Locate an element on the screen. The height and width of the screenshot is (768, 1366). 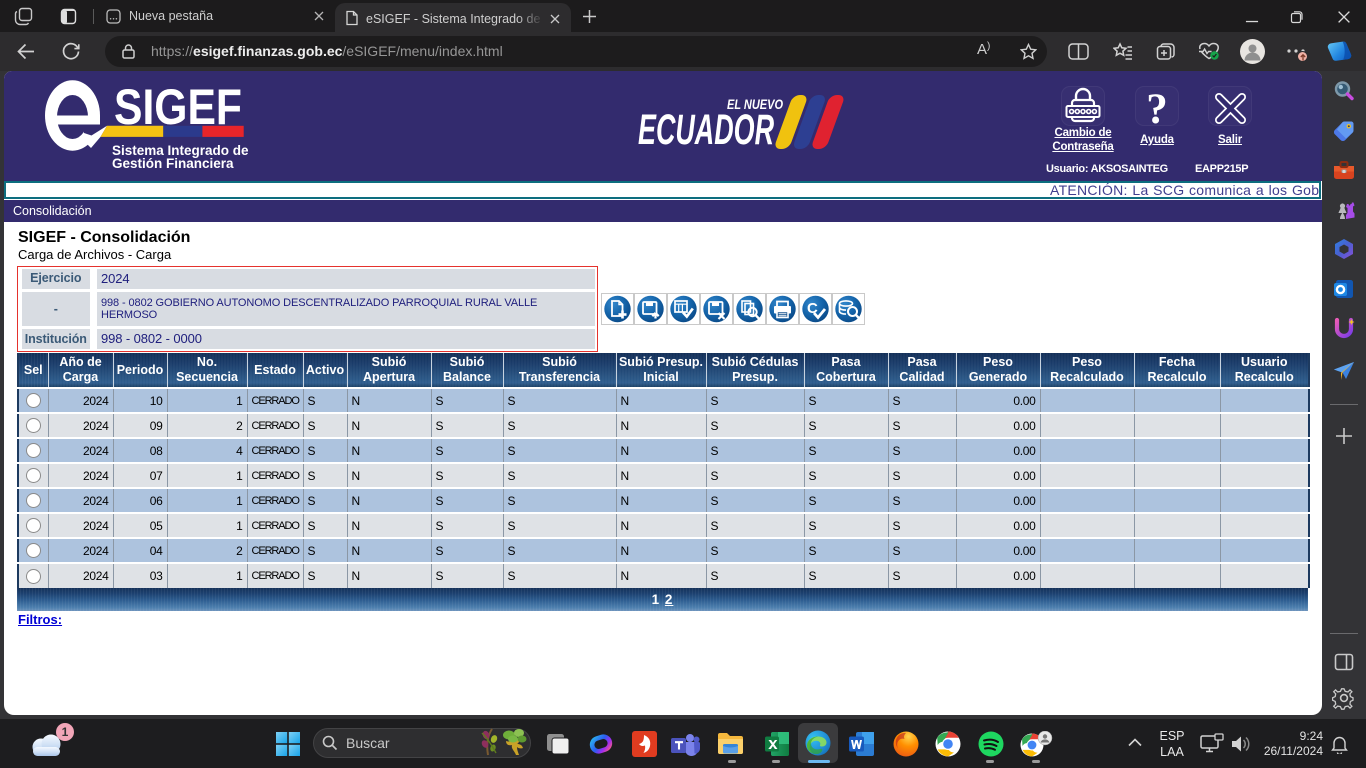
svg-text: ECUADOR is located at coordinates (706, 129).